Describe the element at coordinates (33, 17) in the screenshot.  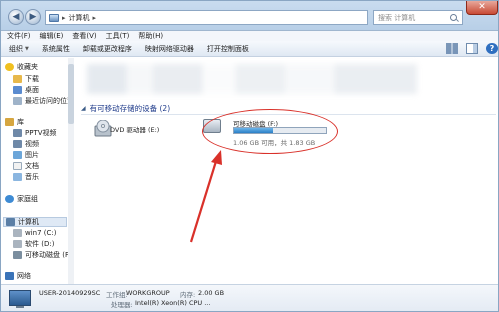
I see `forward-button: ▶` at that location.